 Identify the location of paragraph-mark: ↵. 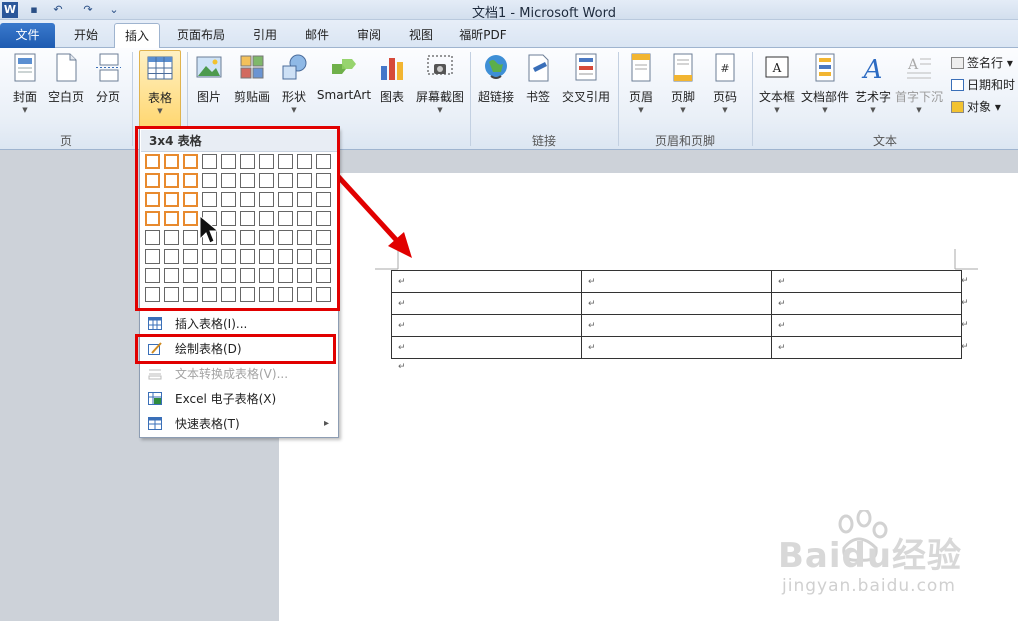
(402, 367).